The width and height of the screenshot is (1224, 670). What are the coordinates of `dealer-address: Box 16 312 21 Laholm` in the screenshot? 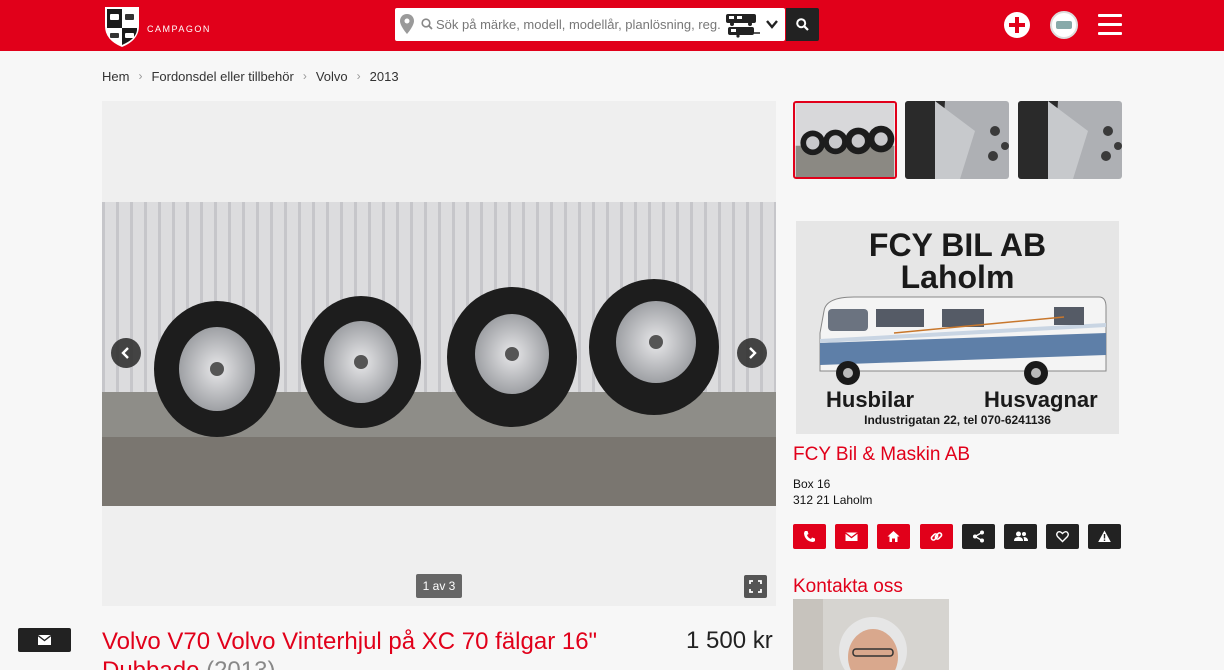 It's located at (832, 492).